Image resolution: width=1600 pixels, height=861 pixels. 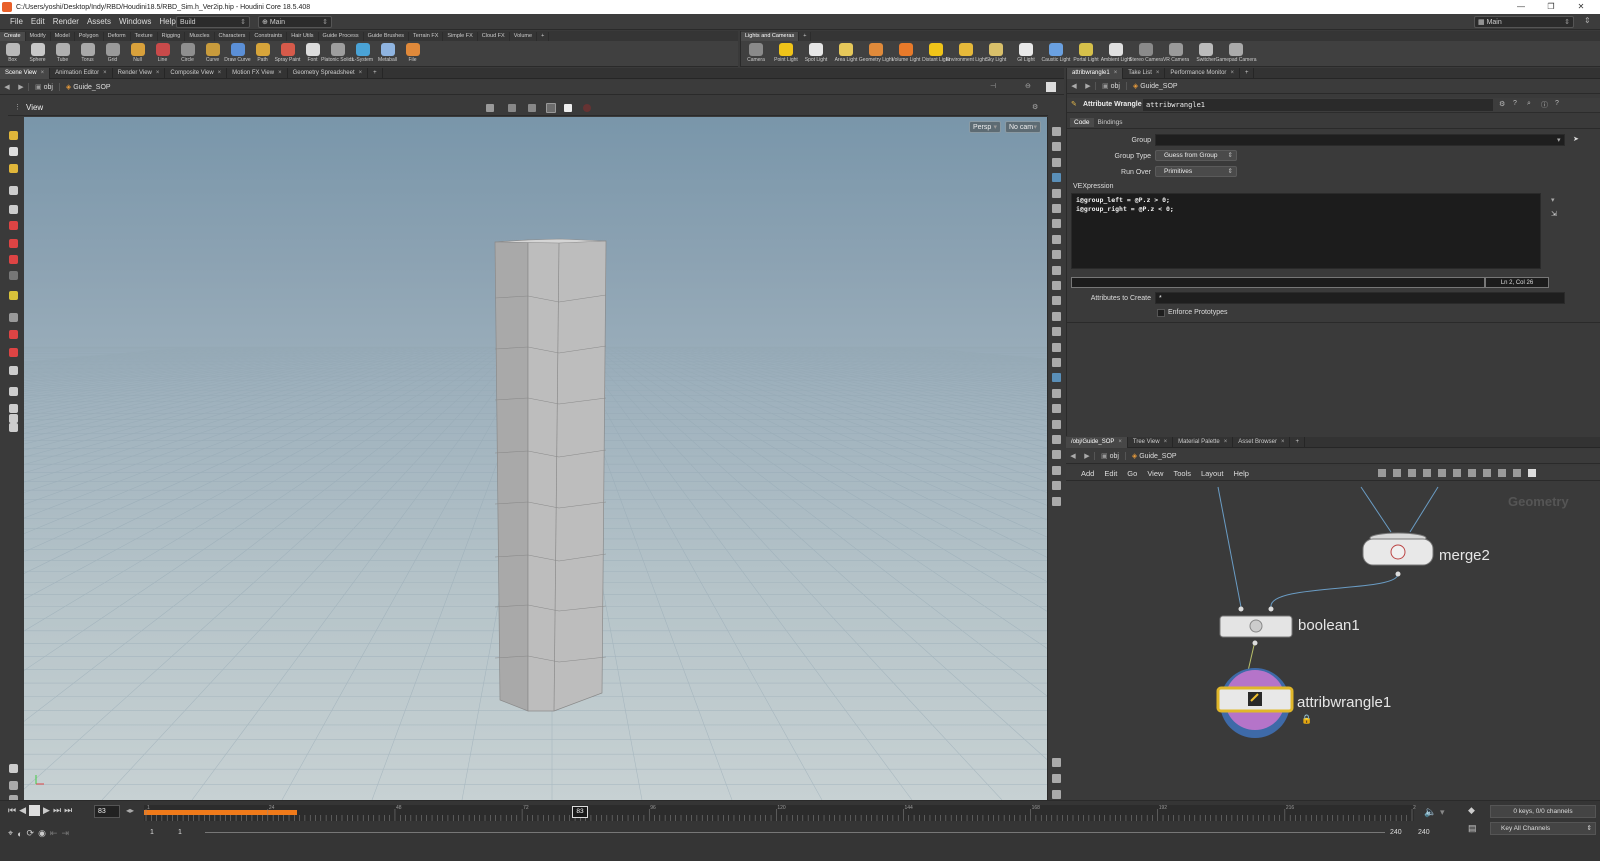 What do you see at coordinates (1398, 554) in the screenshot?
I see `node-merge2` at bounding box center [1398, 554].